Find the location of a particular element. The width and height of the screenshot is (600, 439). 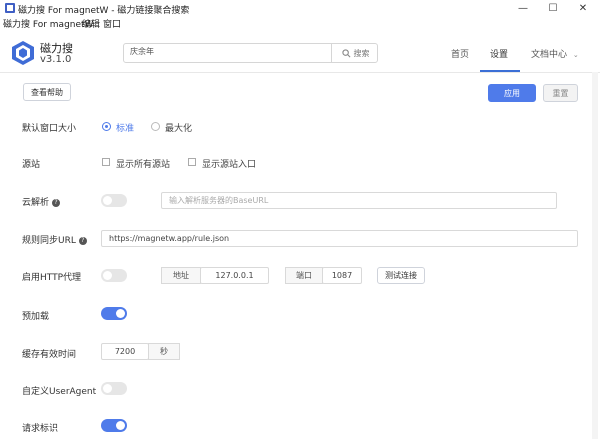

minimize-button: — is located at coordinates (523, 8).